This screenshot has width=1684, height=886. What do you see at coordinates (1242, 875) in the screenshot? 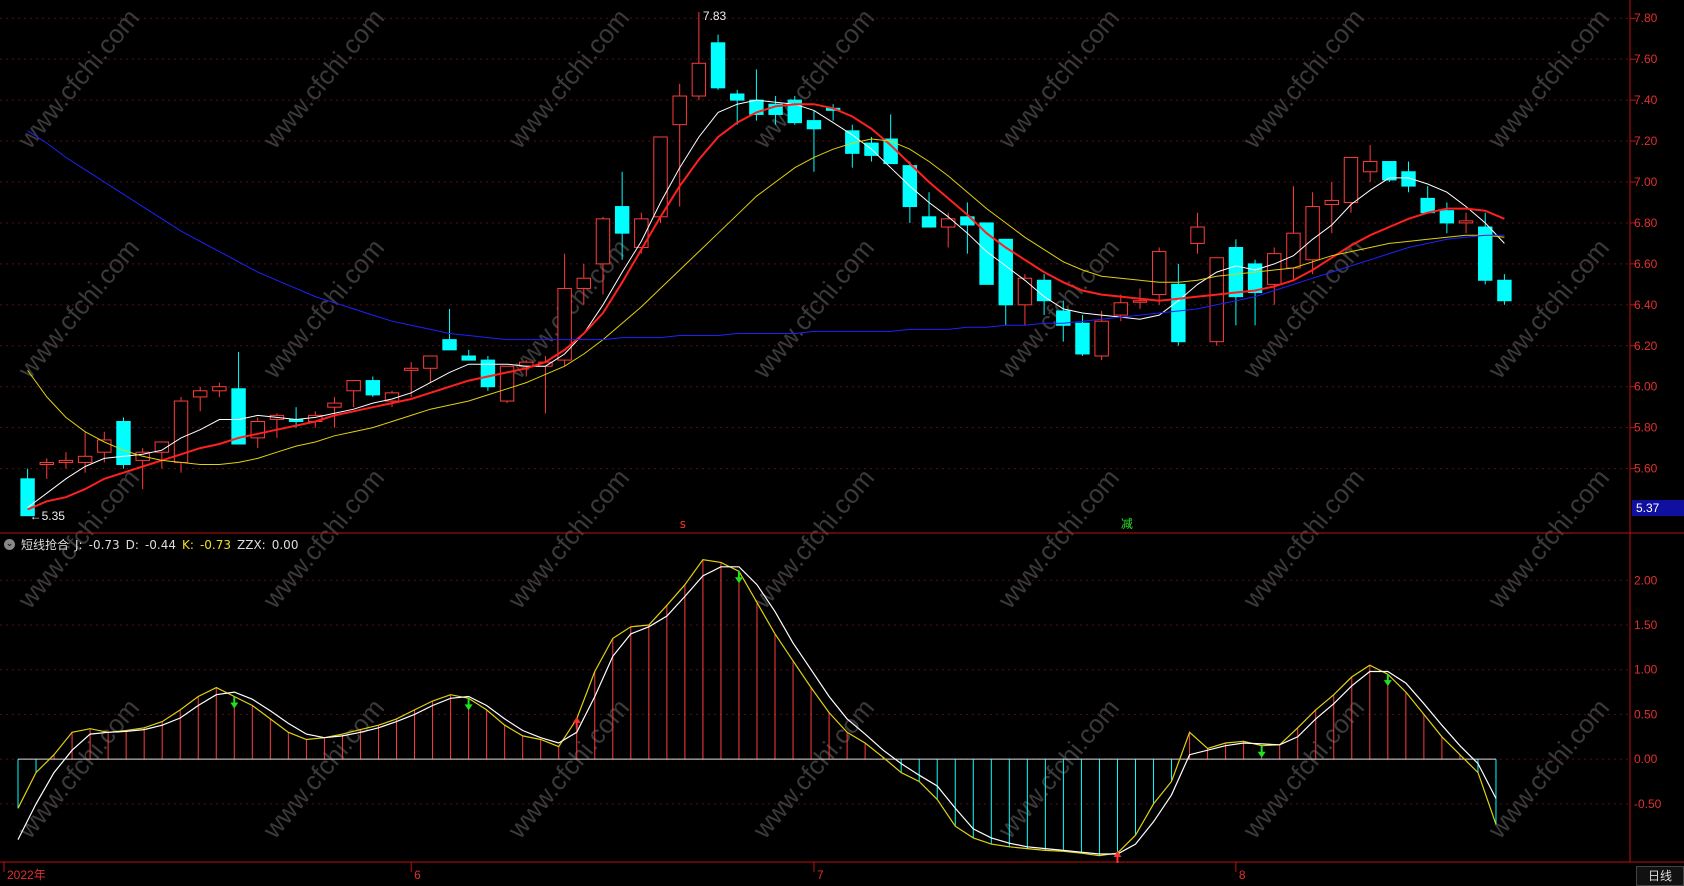
I see `time-axis-label: 8` at bounding box center [1242, 875].